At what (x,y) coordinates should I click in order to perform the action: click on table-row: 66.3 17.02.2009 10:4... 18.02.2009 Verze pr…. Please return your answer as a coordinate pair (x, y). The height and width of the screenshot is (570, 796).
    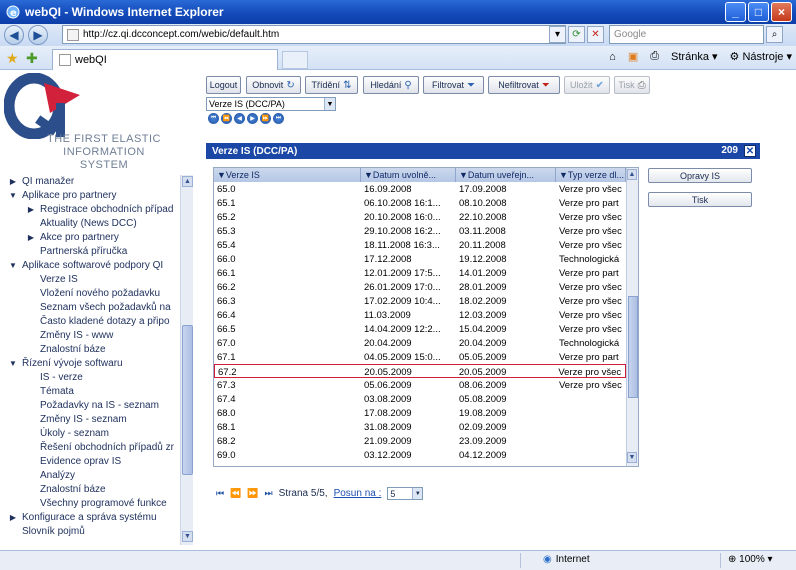
    Looking at the image, I should click on (420, 301).